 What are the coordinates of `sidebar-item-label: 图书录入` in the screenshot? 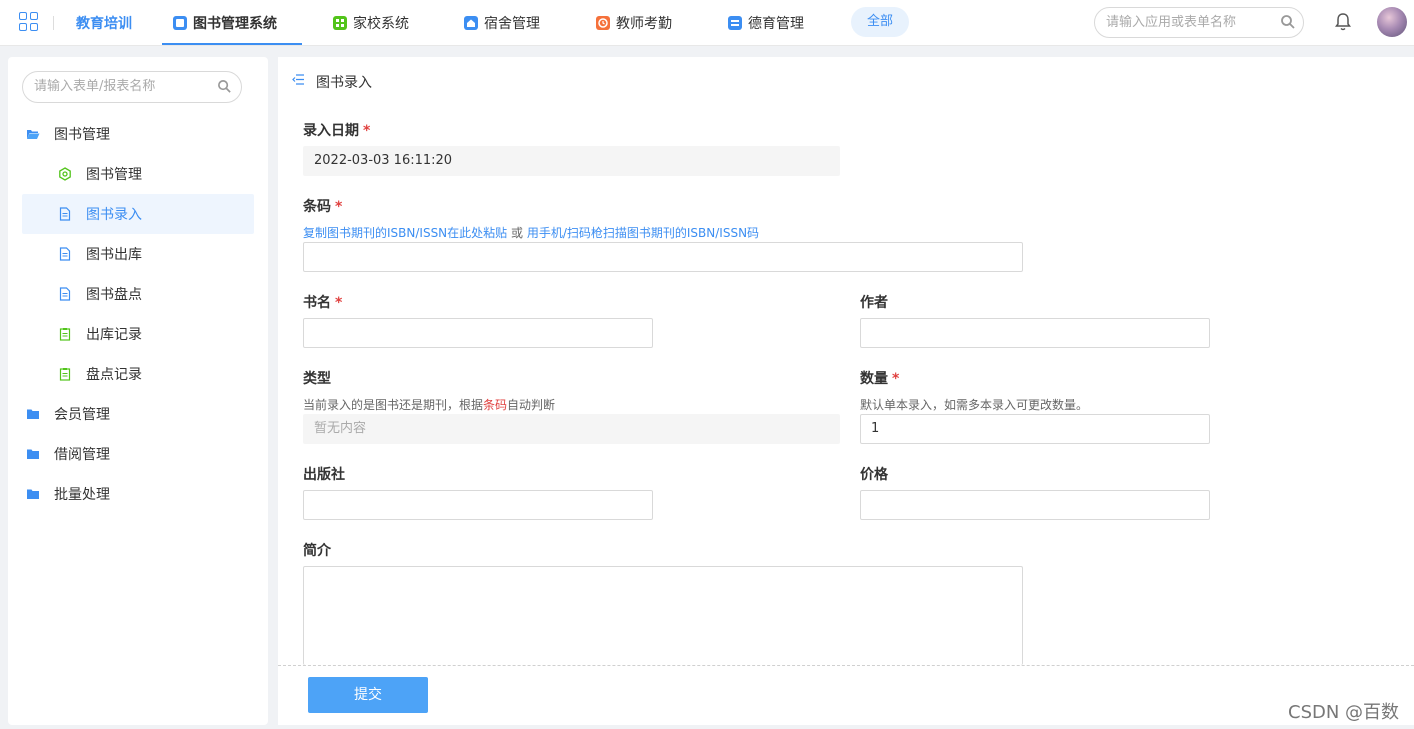 It's located at (114, 215).